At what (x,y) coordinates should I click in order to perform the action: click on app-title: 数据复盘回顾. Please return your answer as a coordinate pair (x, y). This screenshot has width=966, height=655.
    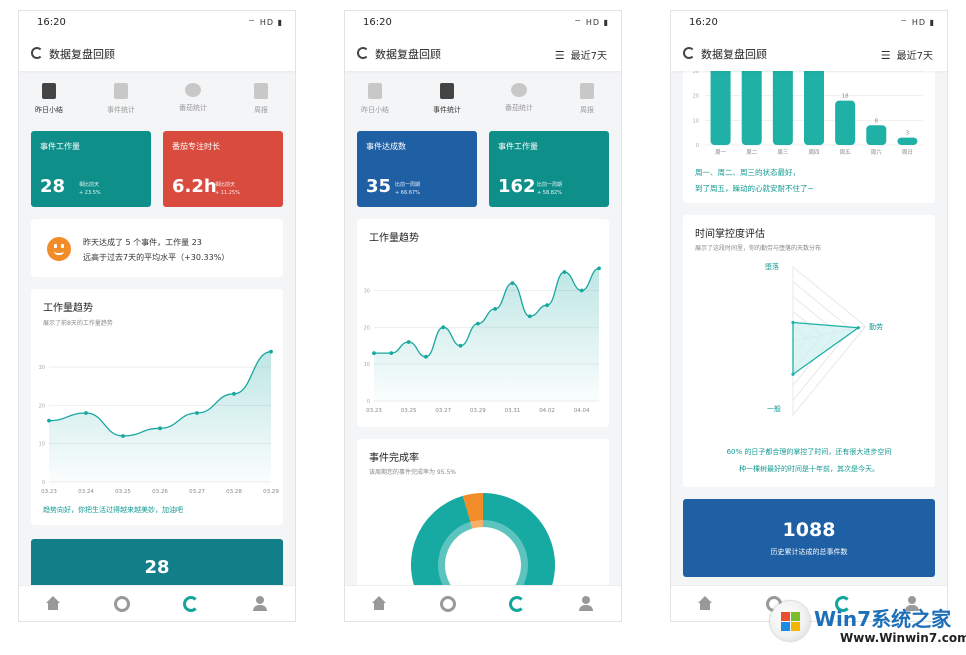
    Looking at the image, I should click on (82, 54).